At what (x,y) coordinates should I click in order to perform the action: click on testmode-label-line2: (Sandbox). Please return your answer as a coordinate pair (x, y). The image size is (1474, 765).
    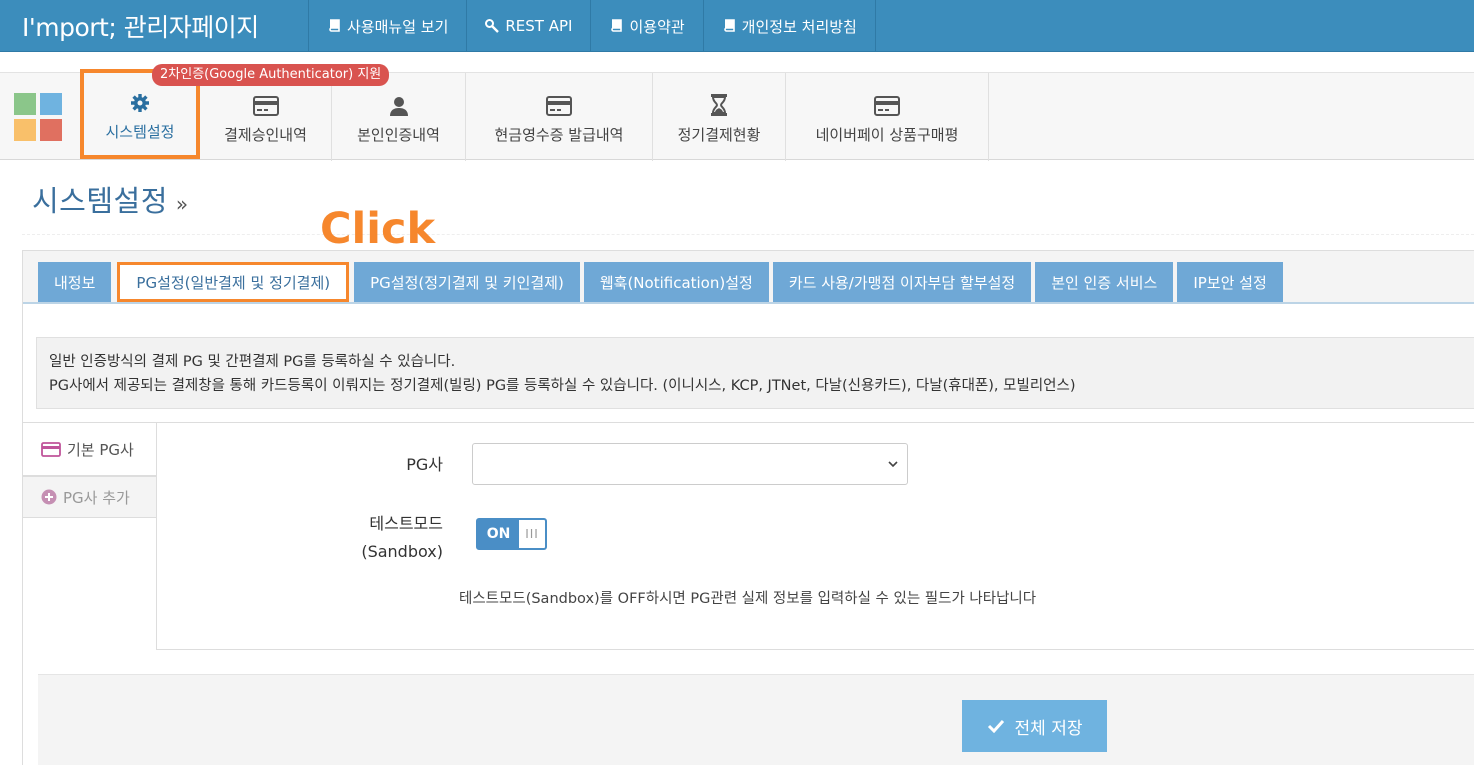
    Looking at the image, I should click on (402, 551).